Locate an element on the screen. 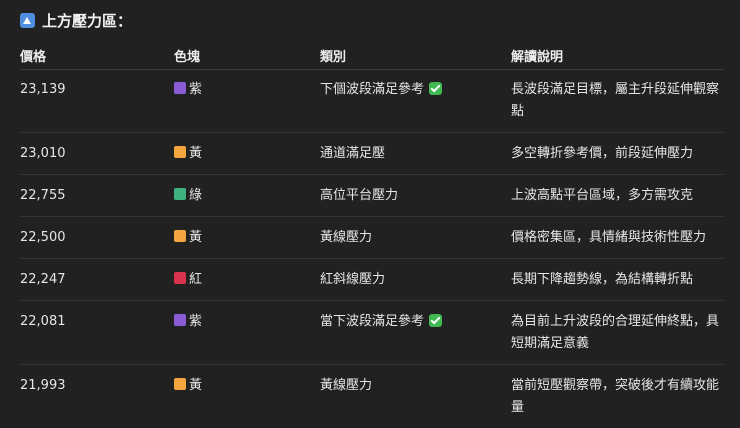 The image size is (740, 428). description-cell: 長期下降趨勢線，為結構轉折點 is located at coordinates (617, 280).